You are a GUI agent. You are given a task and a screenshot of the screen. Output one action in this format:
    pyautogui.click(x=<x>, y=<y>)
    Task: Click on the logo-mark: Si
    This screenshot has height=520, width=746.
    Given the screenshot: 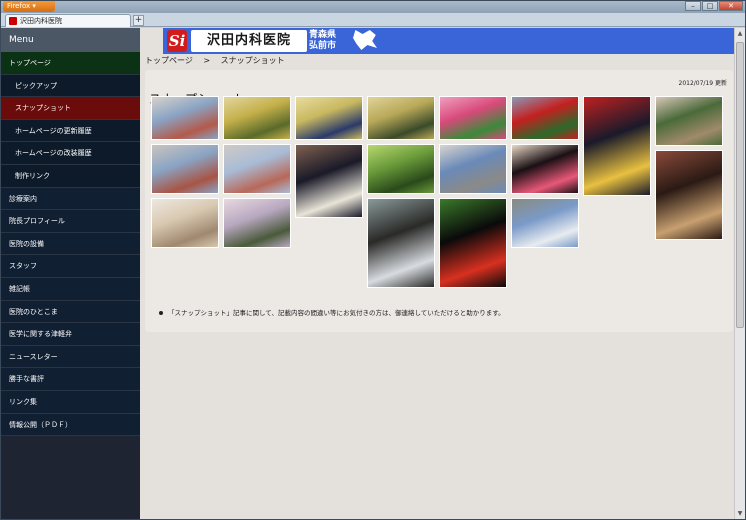 What is the action you would take?
    pyautogui.click(x=177, y=41)
    